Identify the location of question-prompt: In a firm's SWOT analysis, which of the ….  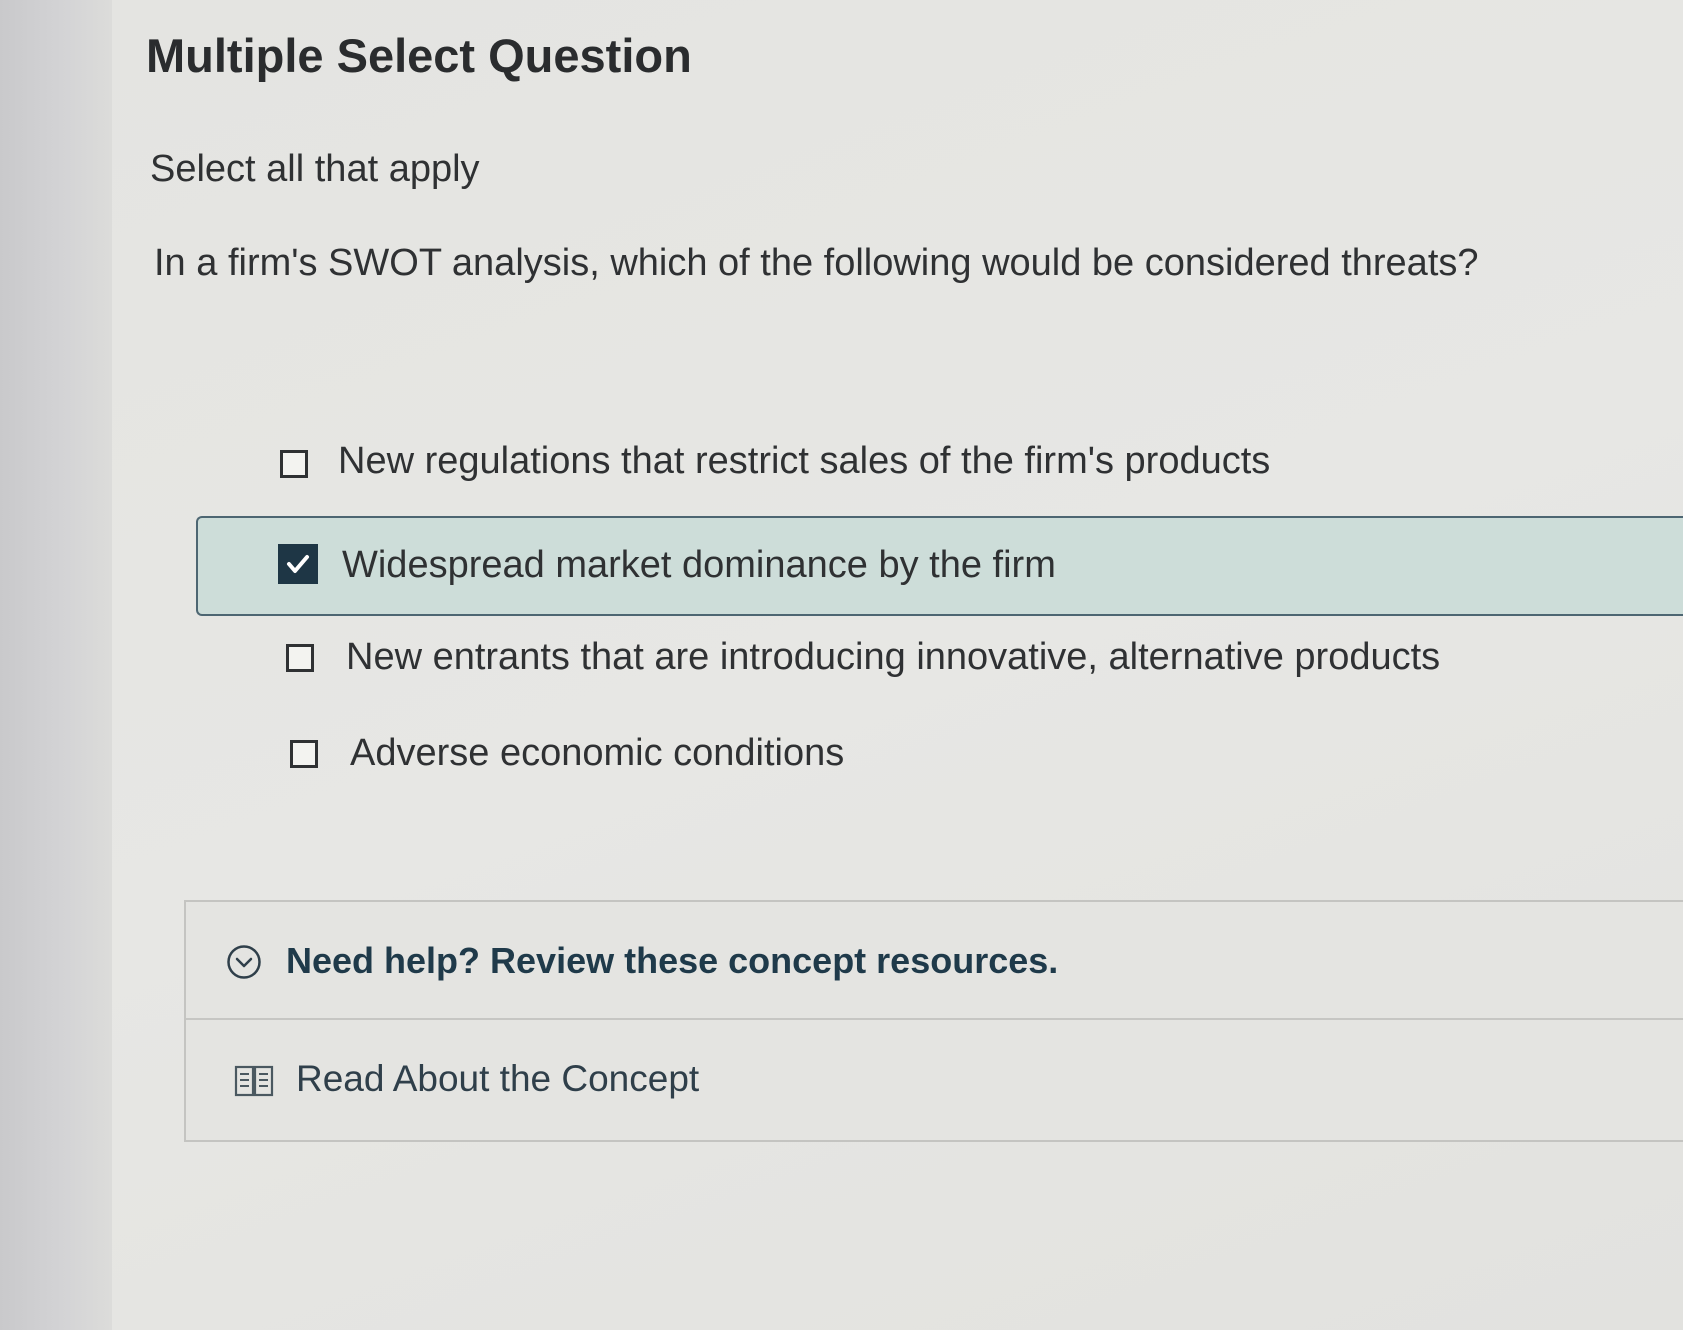
(816, 263).